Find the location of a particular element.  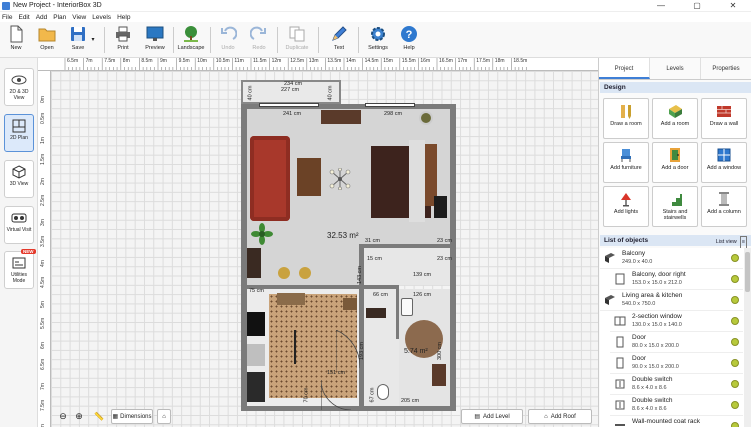

add-level-button: ▤ Add Level is located at coordinates (492, 416).